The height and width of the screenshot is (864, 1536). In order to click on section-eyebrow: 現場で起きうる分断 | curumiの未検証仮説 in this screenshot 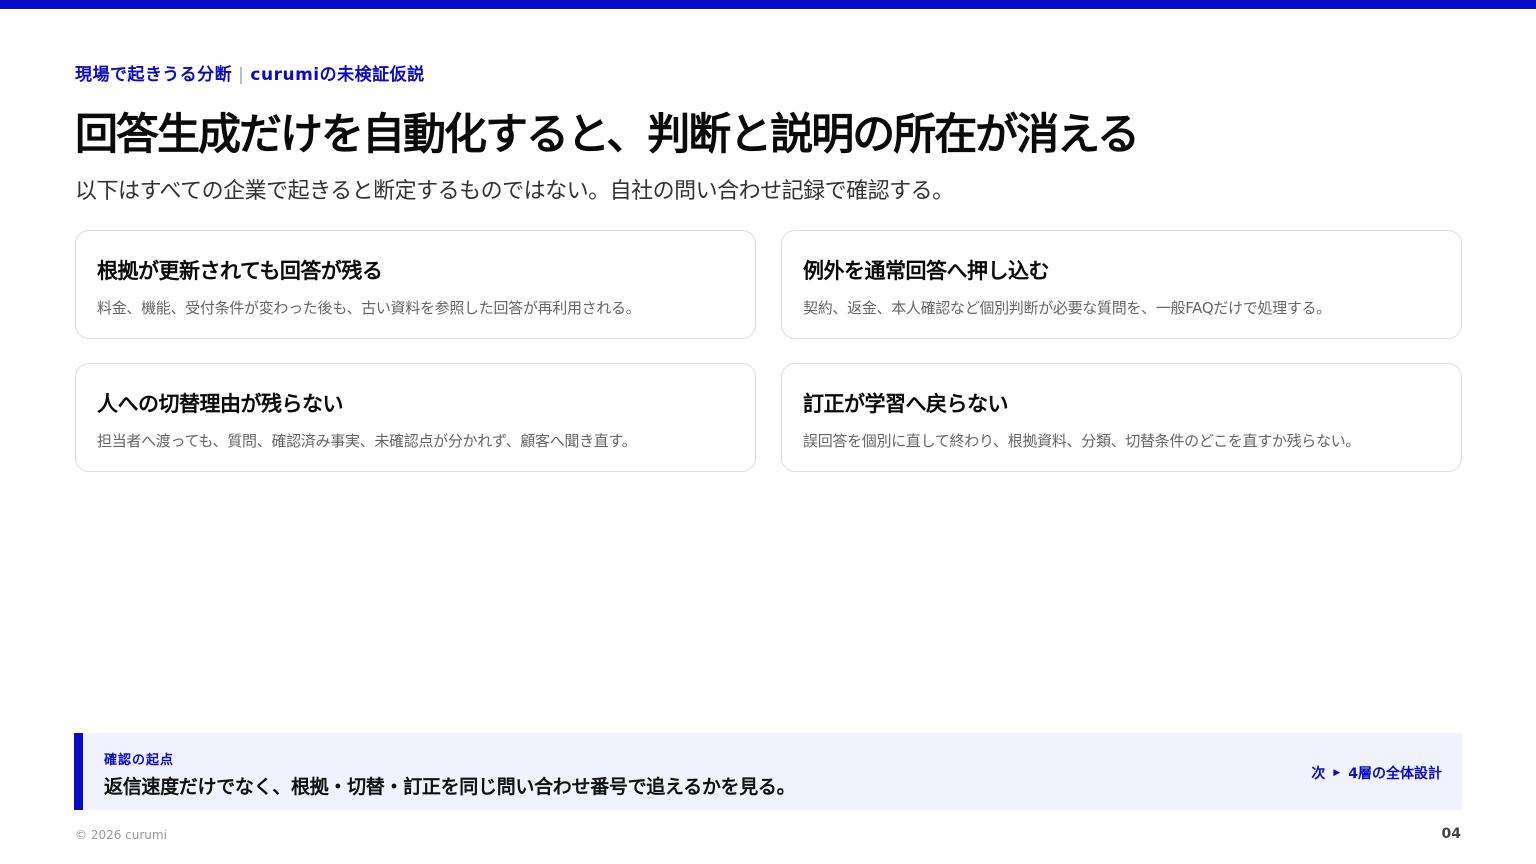, I will do `click(250, 72)`.